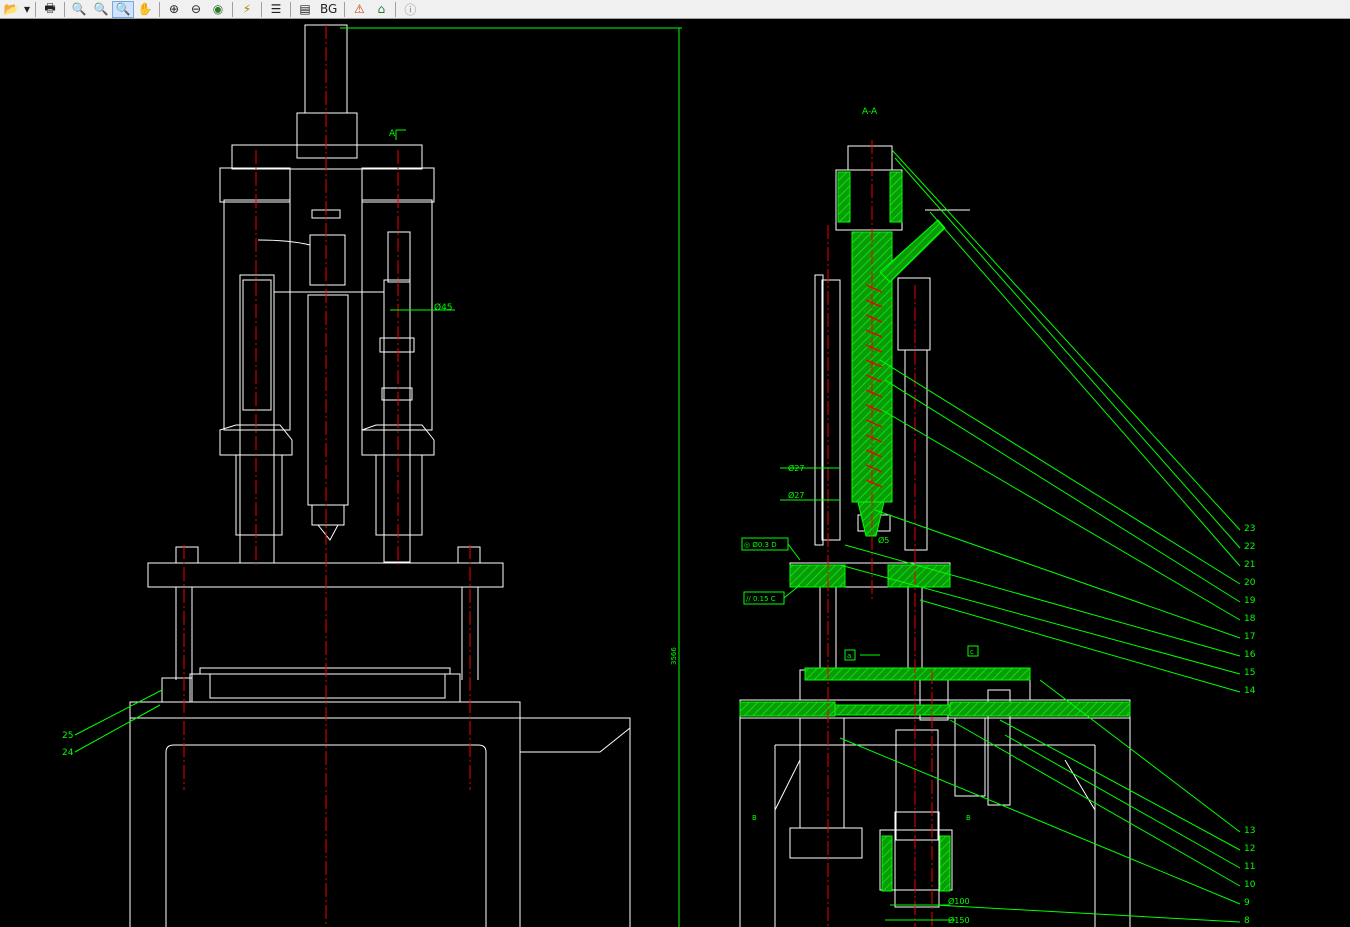  What do you see at coordinates (1250, 619) in the screenshot?
I see `callout-18: 18` at bounding box center [1250, 619].